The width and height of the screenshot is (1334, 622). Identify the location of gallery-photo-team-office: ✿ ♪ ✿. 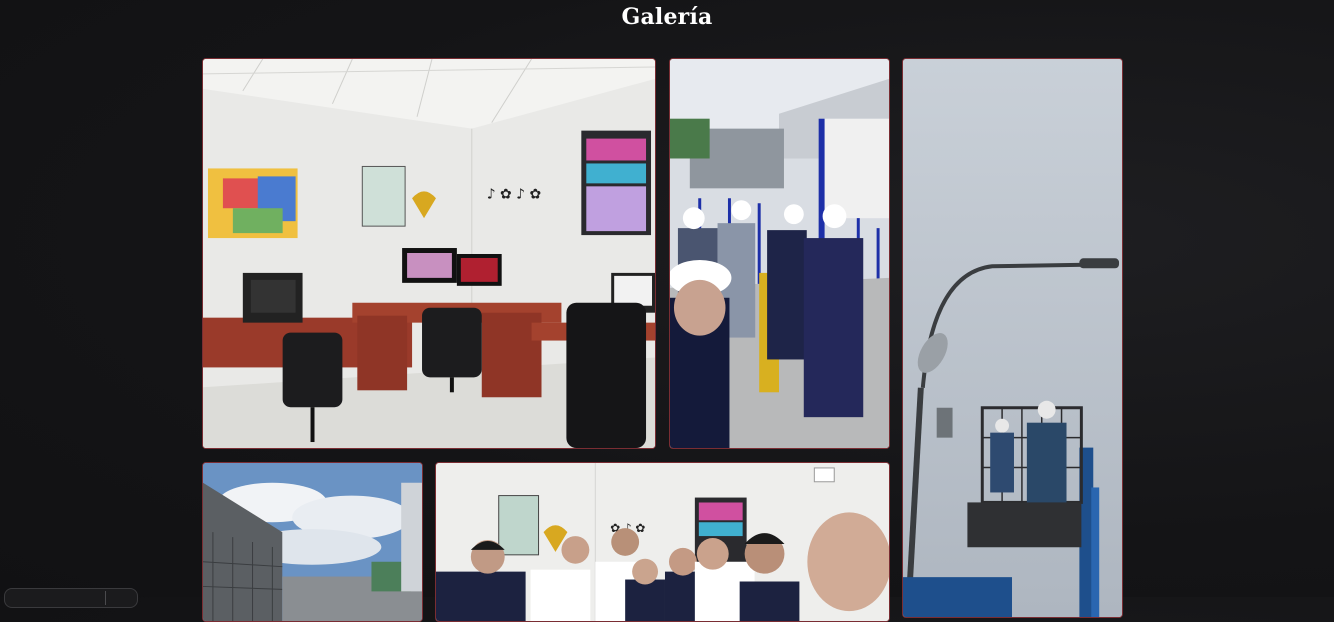
(662, 542).